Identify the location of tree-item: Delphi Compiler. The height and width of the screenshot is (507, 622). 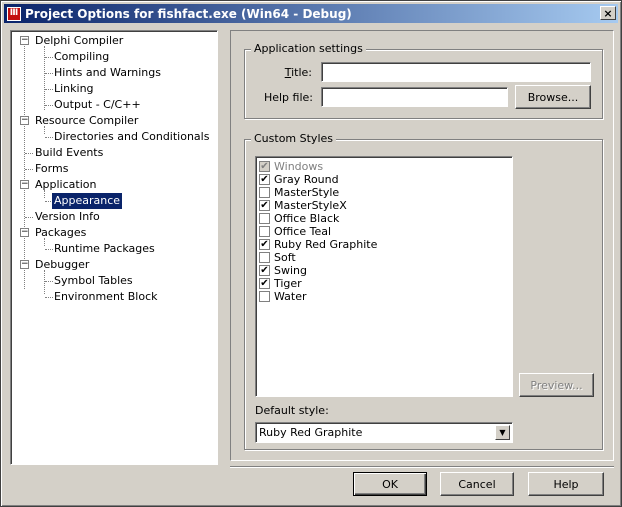
(79, 41).